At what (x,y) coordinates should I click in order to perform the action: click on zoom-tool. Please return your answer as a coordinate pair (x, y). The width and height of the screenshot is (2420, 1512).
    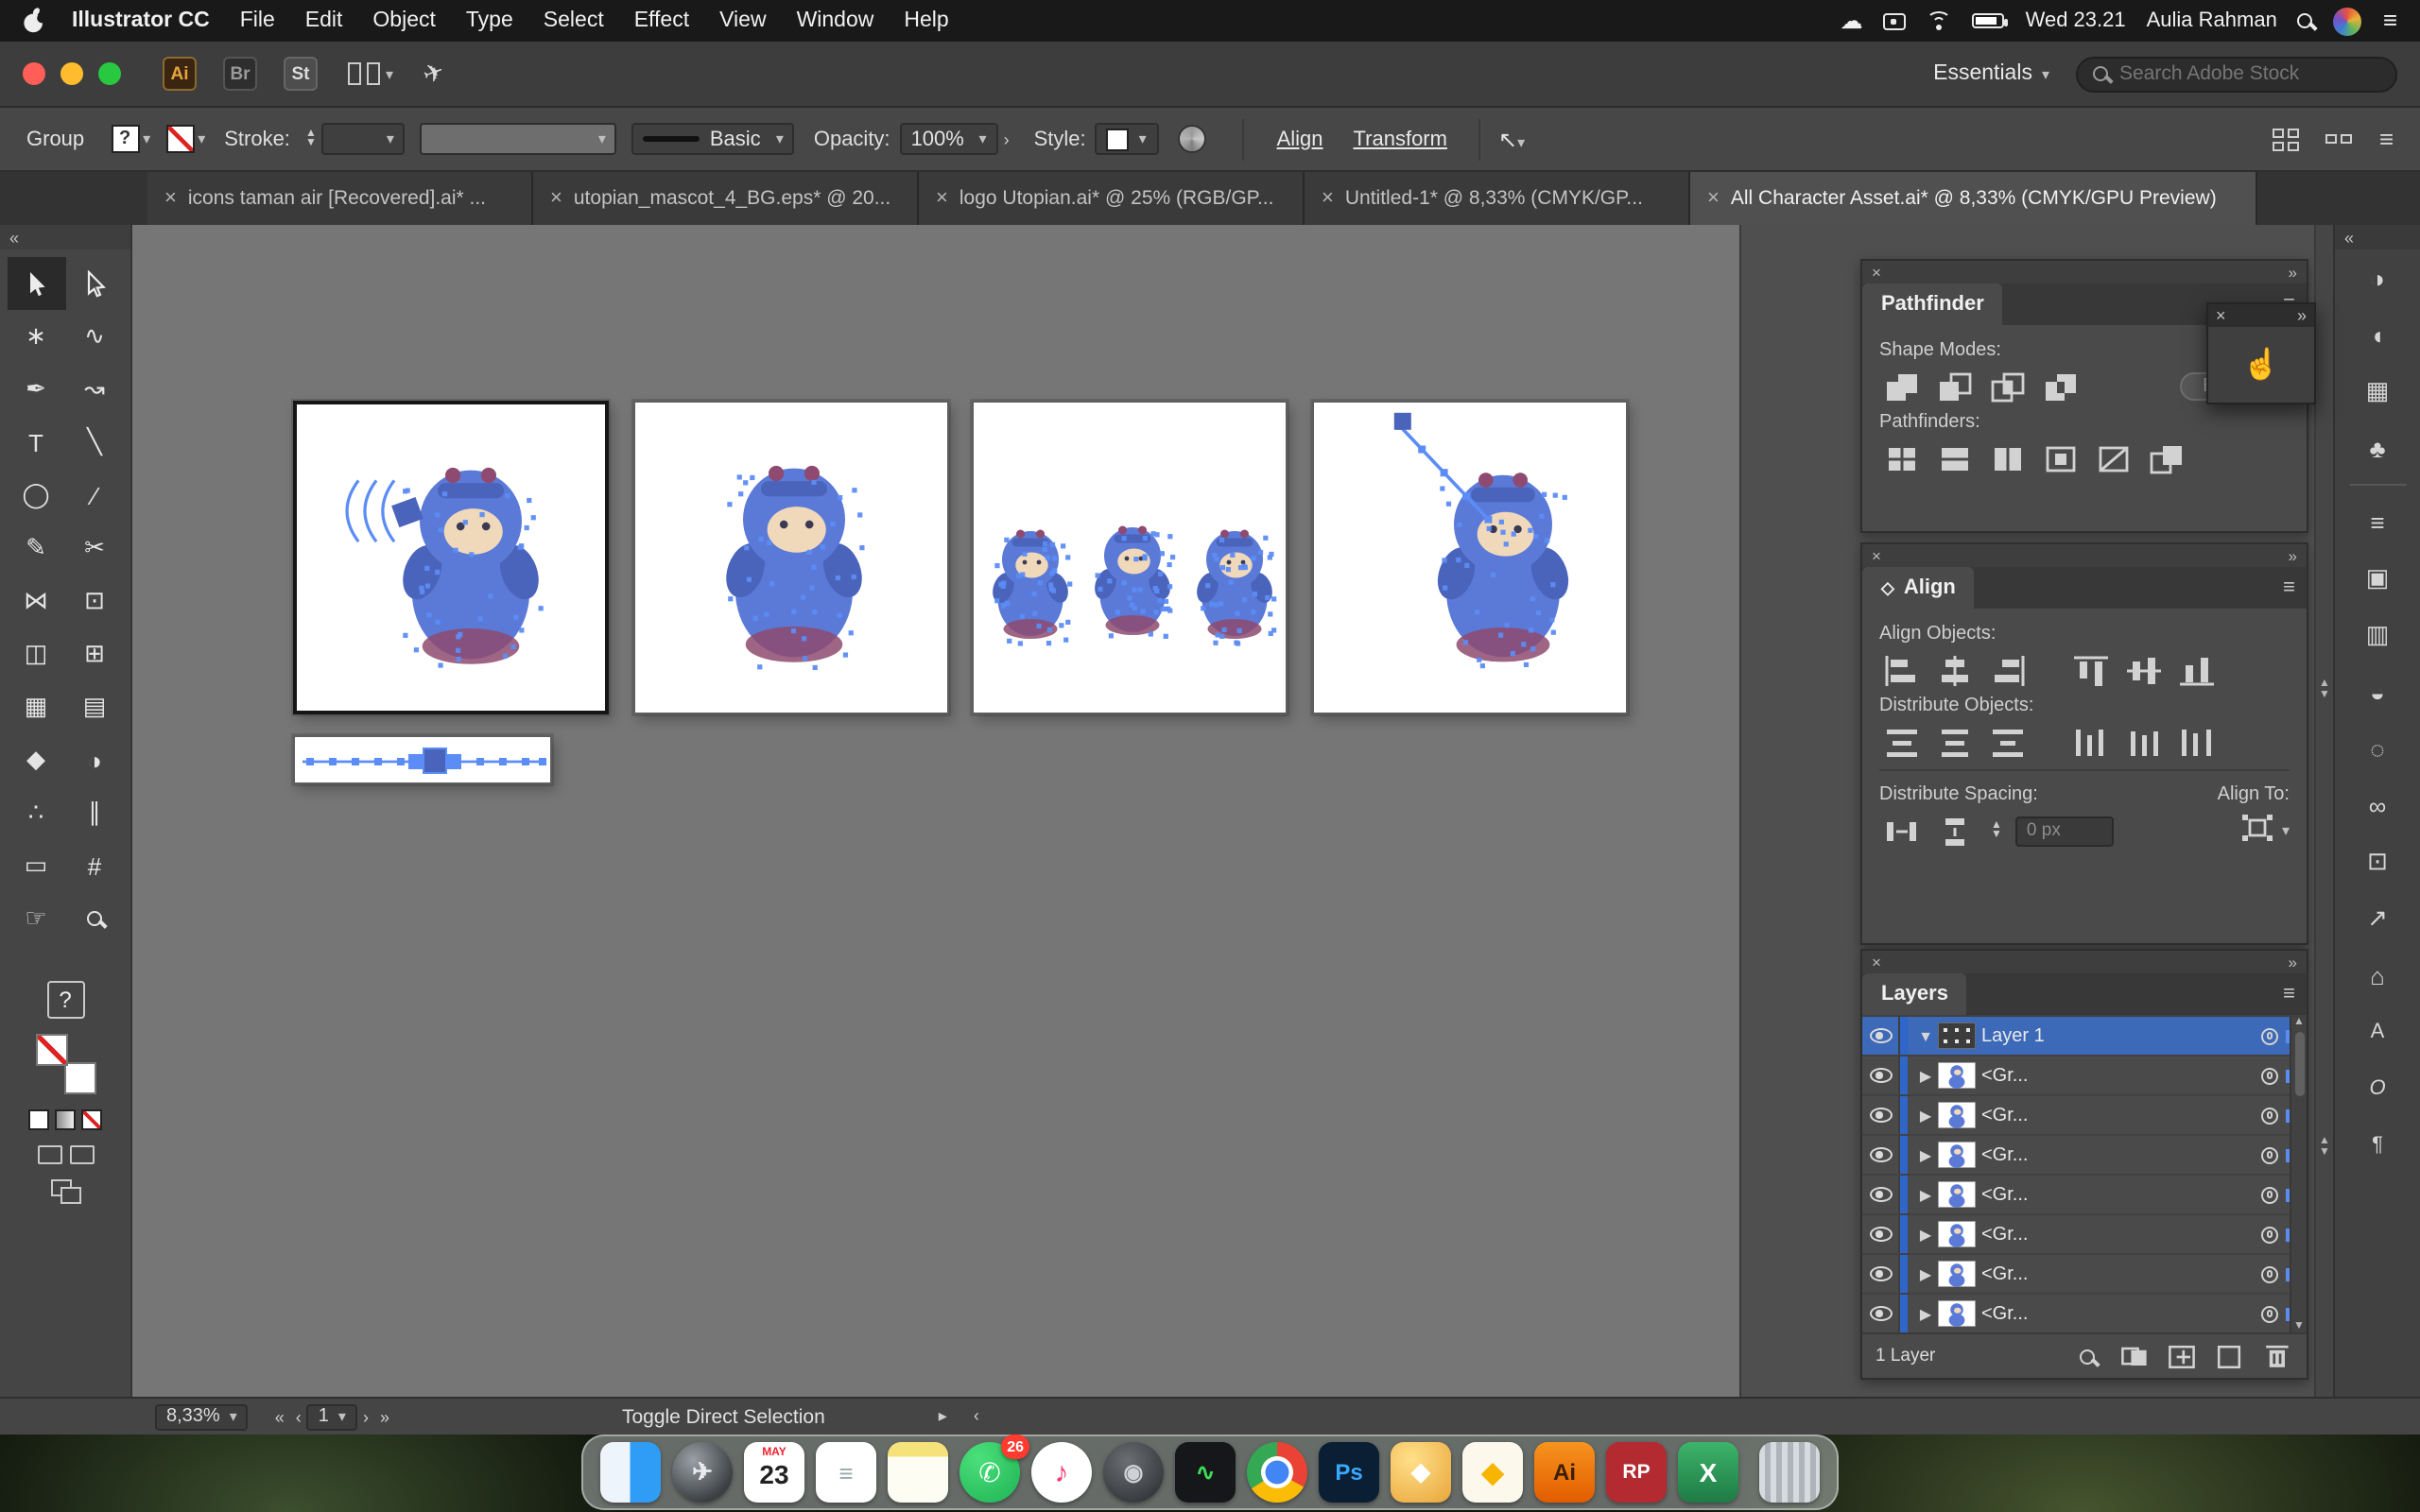
    Looking at the image, I should click on (95, 918).